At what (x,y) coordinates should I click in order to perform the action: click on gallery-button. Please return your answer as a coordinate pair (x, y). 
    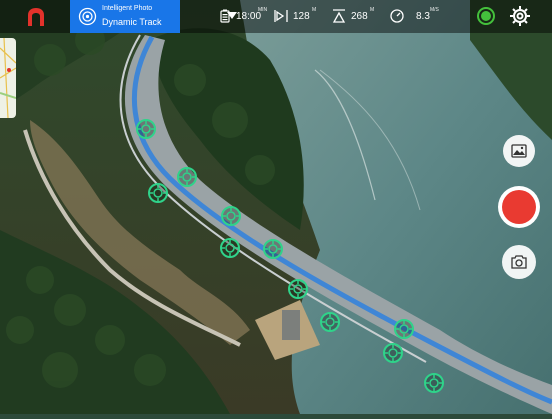
    Looking at the image, I should click on (519, 151).